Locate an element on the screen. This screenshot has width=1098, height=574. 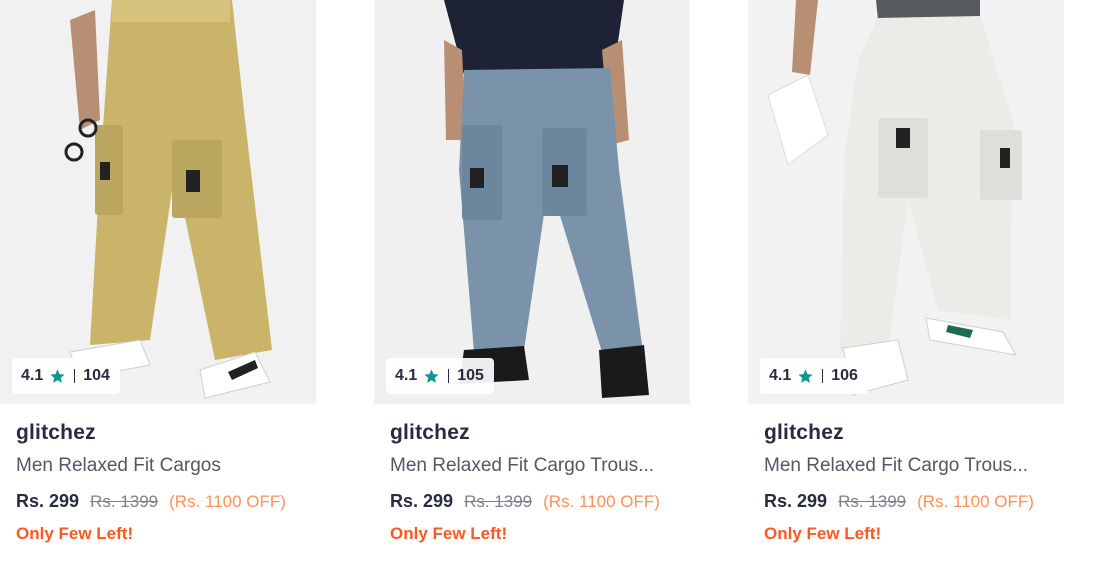
rating-badge: 4.1 104 is located at coordinates (66, 376).